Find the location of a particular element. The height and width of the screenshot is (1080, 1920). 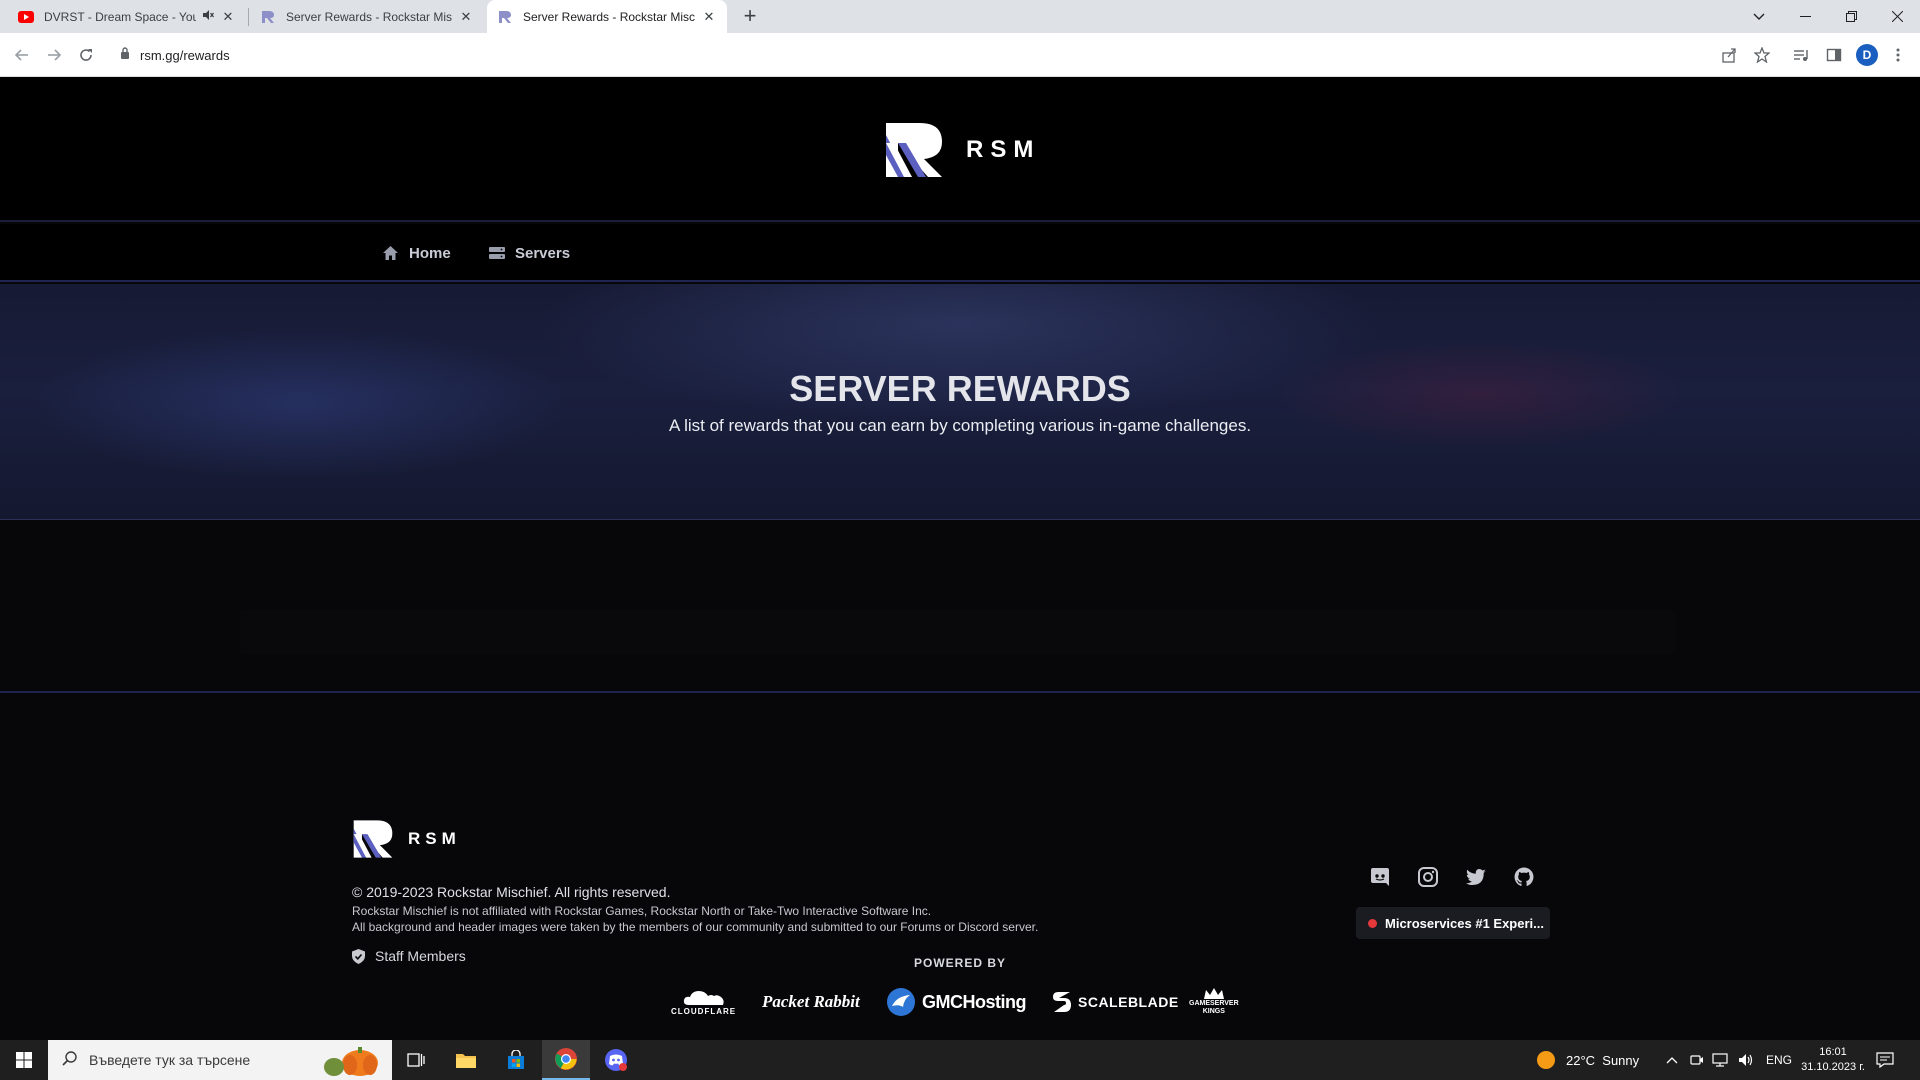

media-control-icon is located at coordinates (1801, 55).